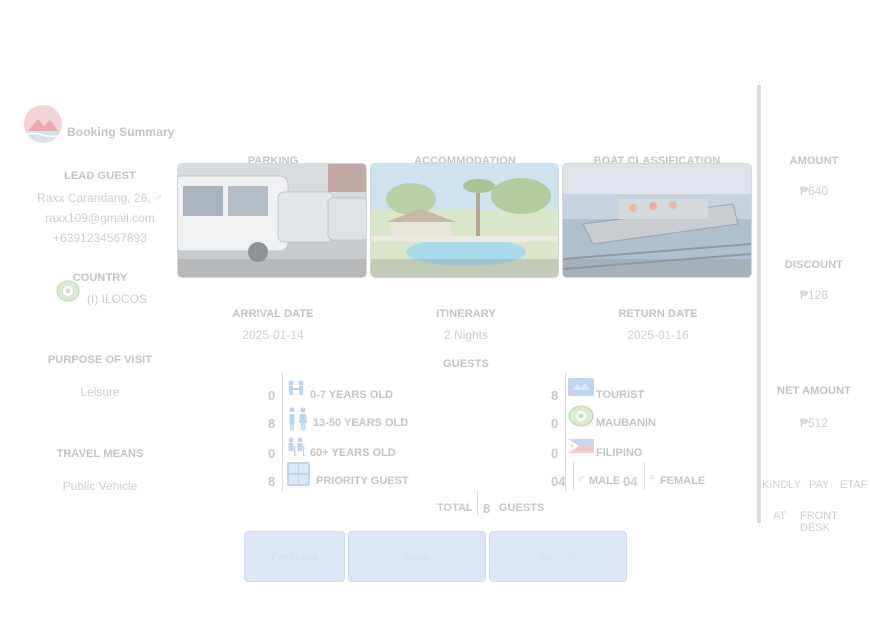  What do you see at coordinates (558, 556) in the screenshot?
I see `submit-button: Submit` at bounding box center [558, 556].